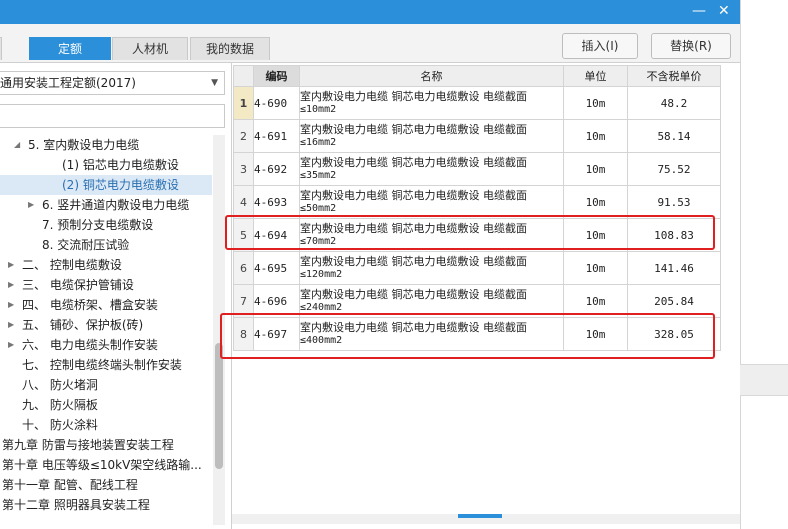 The height and width of the screenshot is (529, 788). What do you see at coordinates (480, 516) in the screenshot?
I see `scroll-indicator` at bounding box center [480, 516].